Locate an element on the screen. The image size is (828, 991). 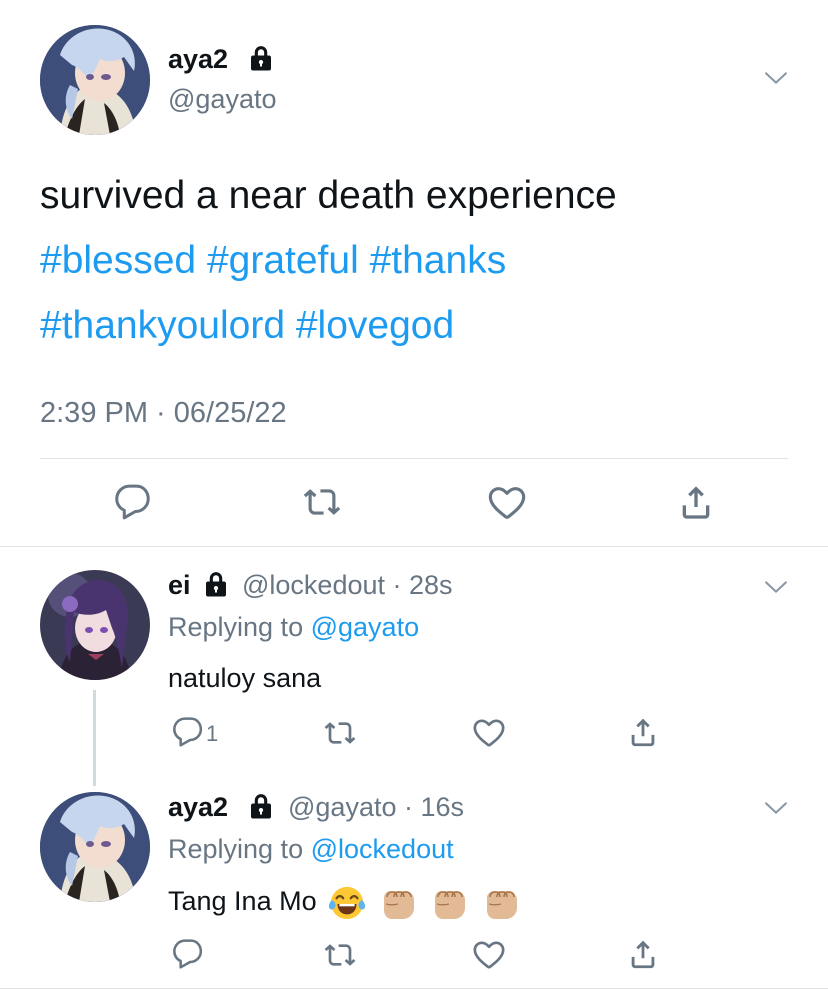
mention-link: @lockedout is located at coordinates (382, 849).